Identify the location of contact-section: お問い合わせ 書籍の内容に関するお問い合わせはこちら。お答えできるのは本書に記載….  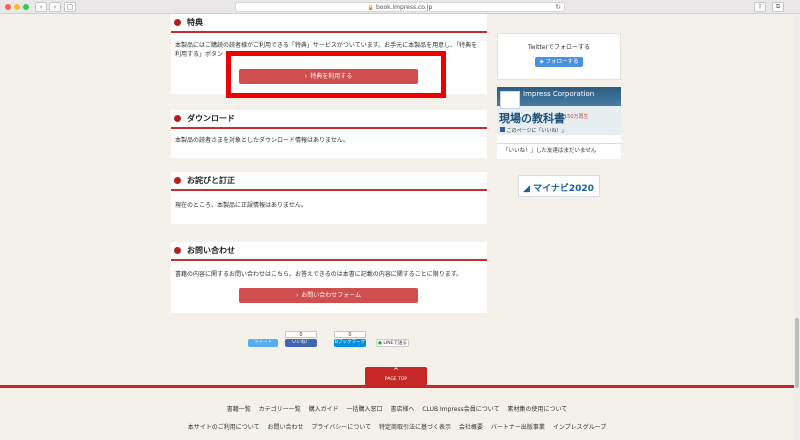
(329, 277).